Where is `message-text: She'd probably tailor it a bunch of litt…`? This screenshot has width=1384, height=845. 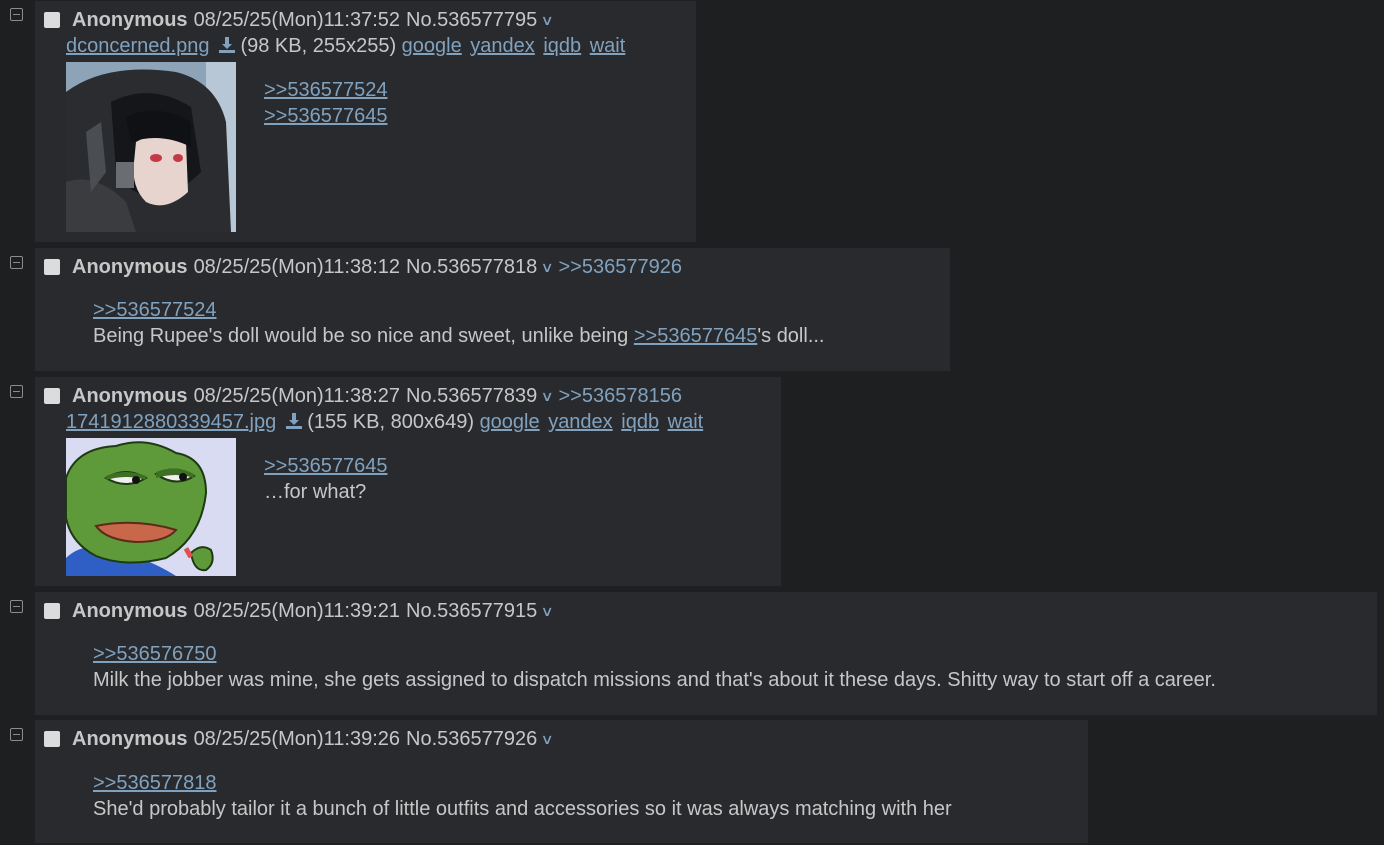
message-text: She'd probably tailor it a bunch of litt… is located at coordinates (522, 809).